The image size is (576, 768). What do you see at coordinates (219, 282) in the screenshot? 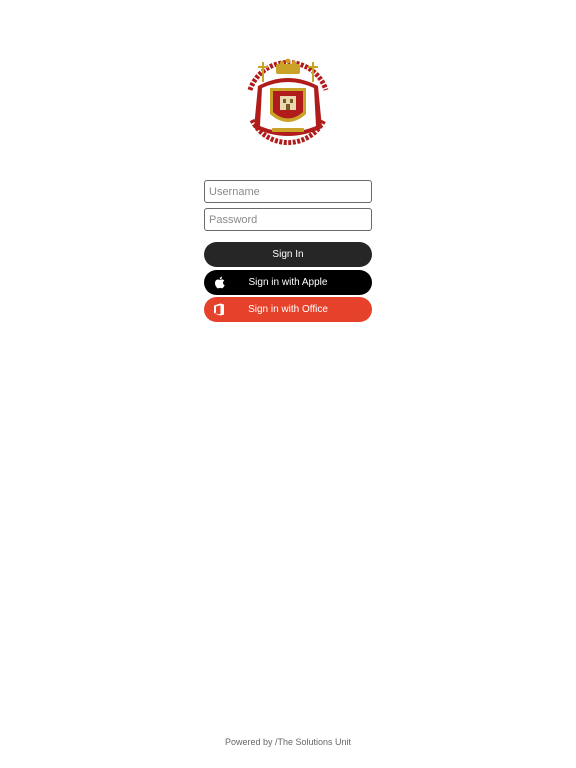
I see `apple-icon` at bounding box center [219, 282].